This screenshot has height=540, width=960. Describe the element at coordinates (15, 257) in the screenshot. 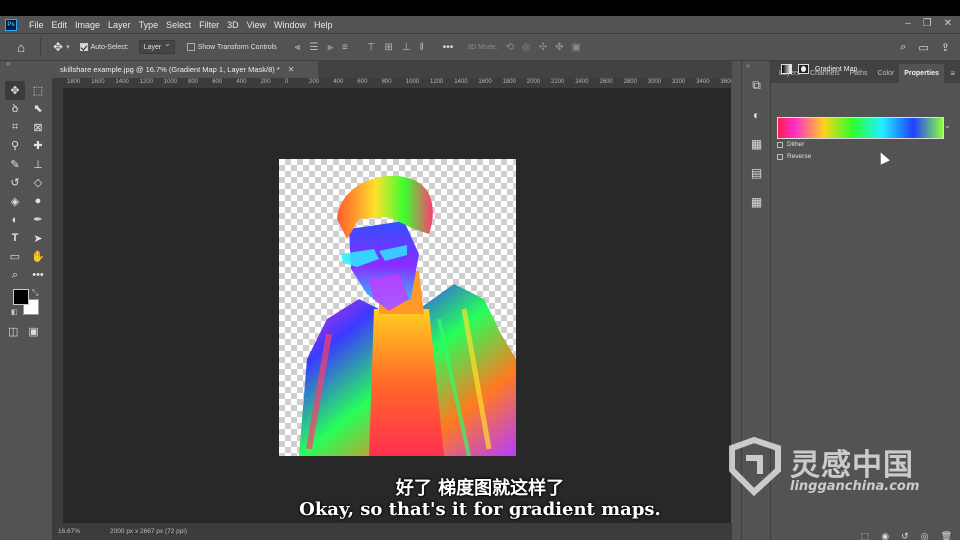

I see `rectangle-tool-icon: ▭` at that location.